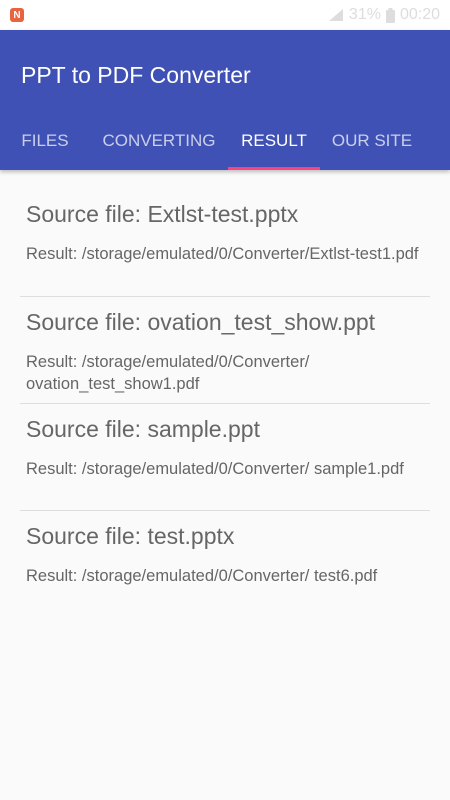 This screenshot has width=450, height=800. Describe the element at coordinates (274, 168) in the screenshot. I see `tab-selected-indicator` at that location.